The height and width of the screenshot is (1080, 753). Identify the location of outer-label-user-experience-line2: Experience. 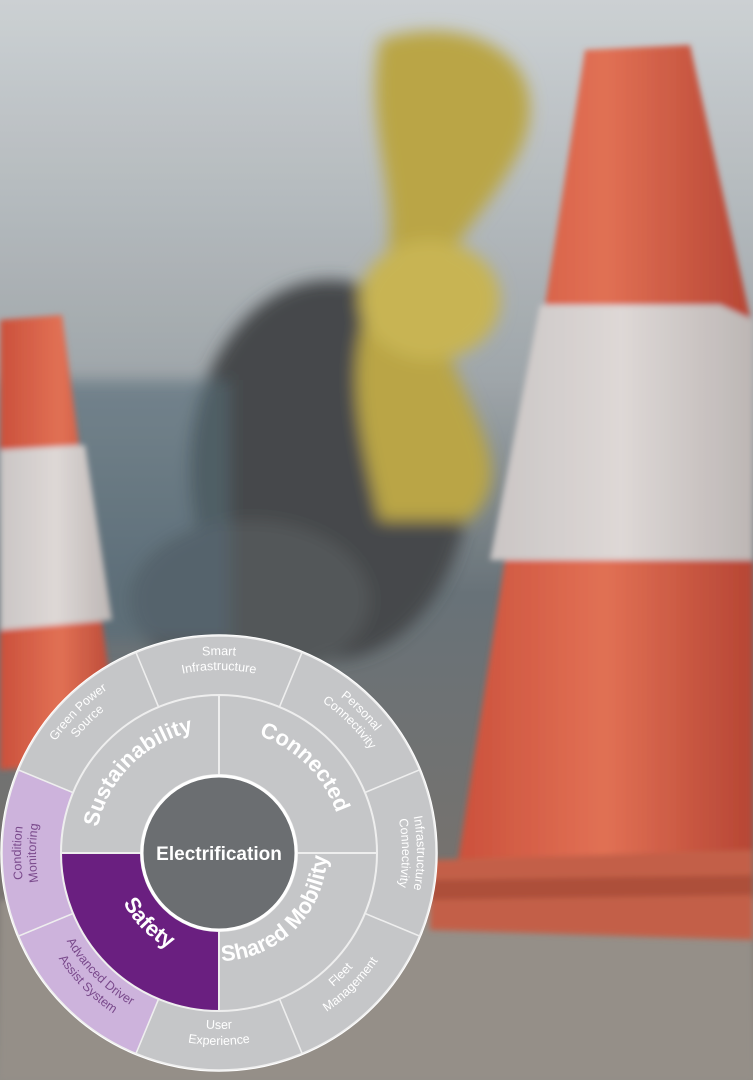
(218, 1040).